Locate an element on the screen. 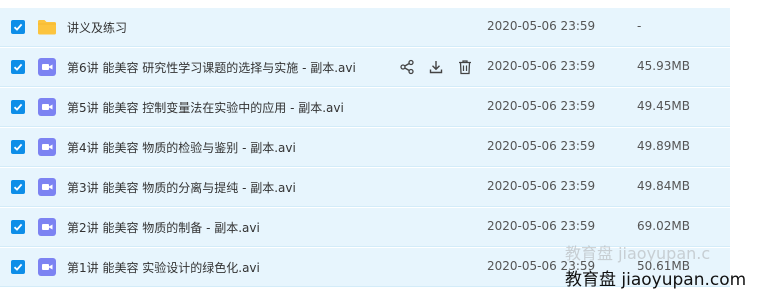  download-icon is located at coordinates (436, 67).